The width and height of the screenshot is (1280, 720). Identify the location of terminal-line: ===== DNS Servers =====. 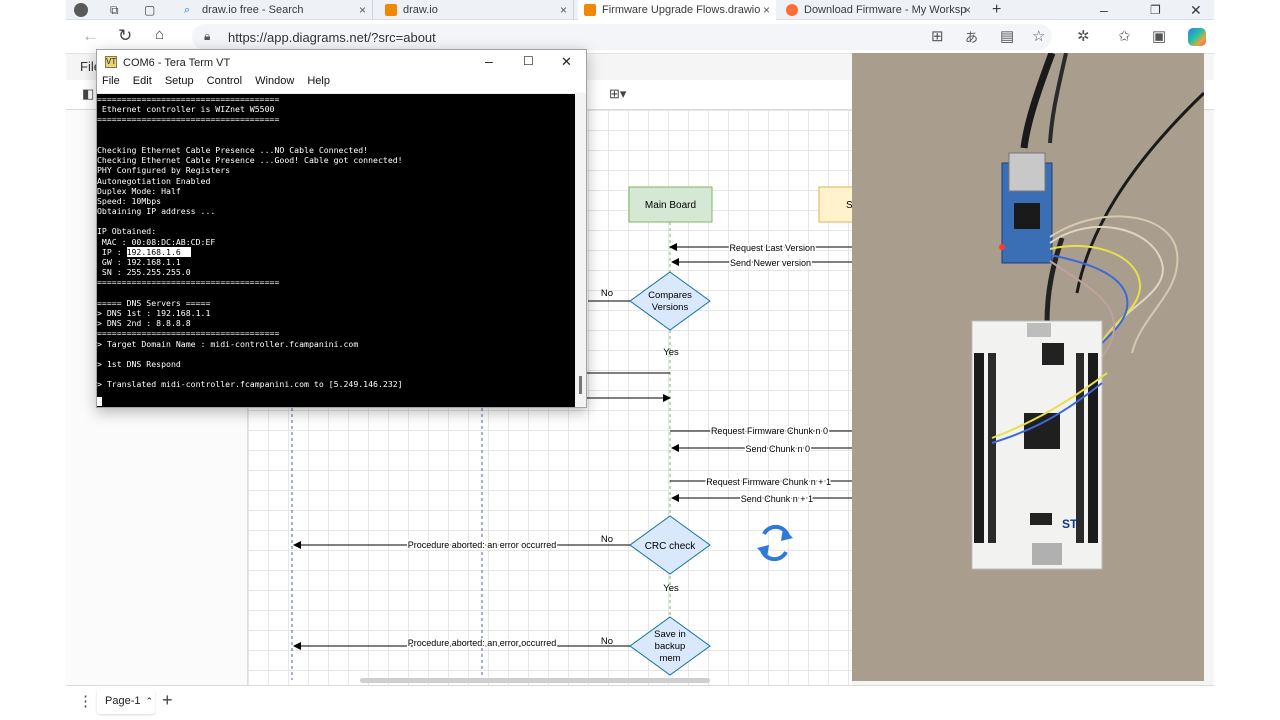
(154, 302).